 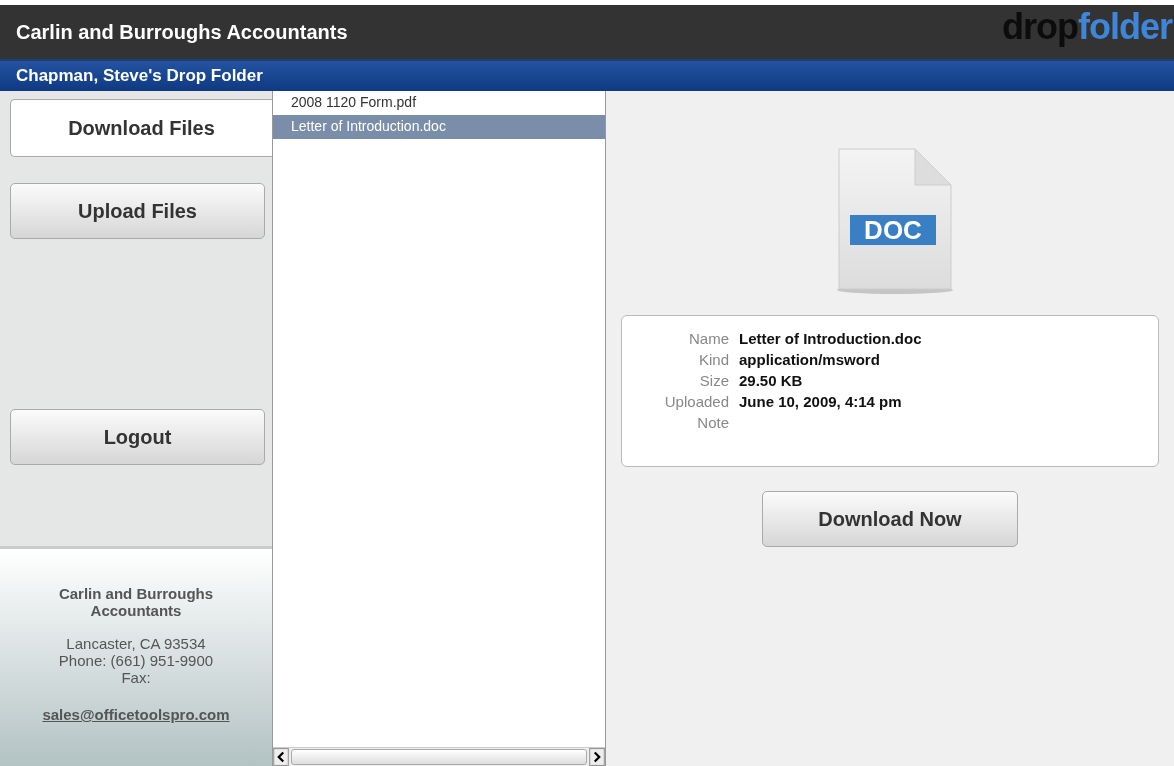 I want to click on detail-value: 29.50 KB, so click(x=771, y=380).